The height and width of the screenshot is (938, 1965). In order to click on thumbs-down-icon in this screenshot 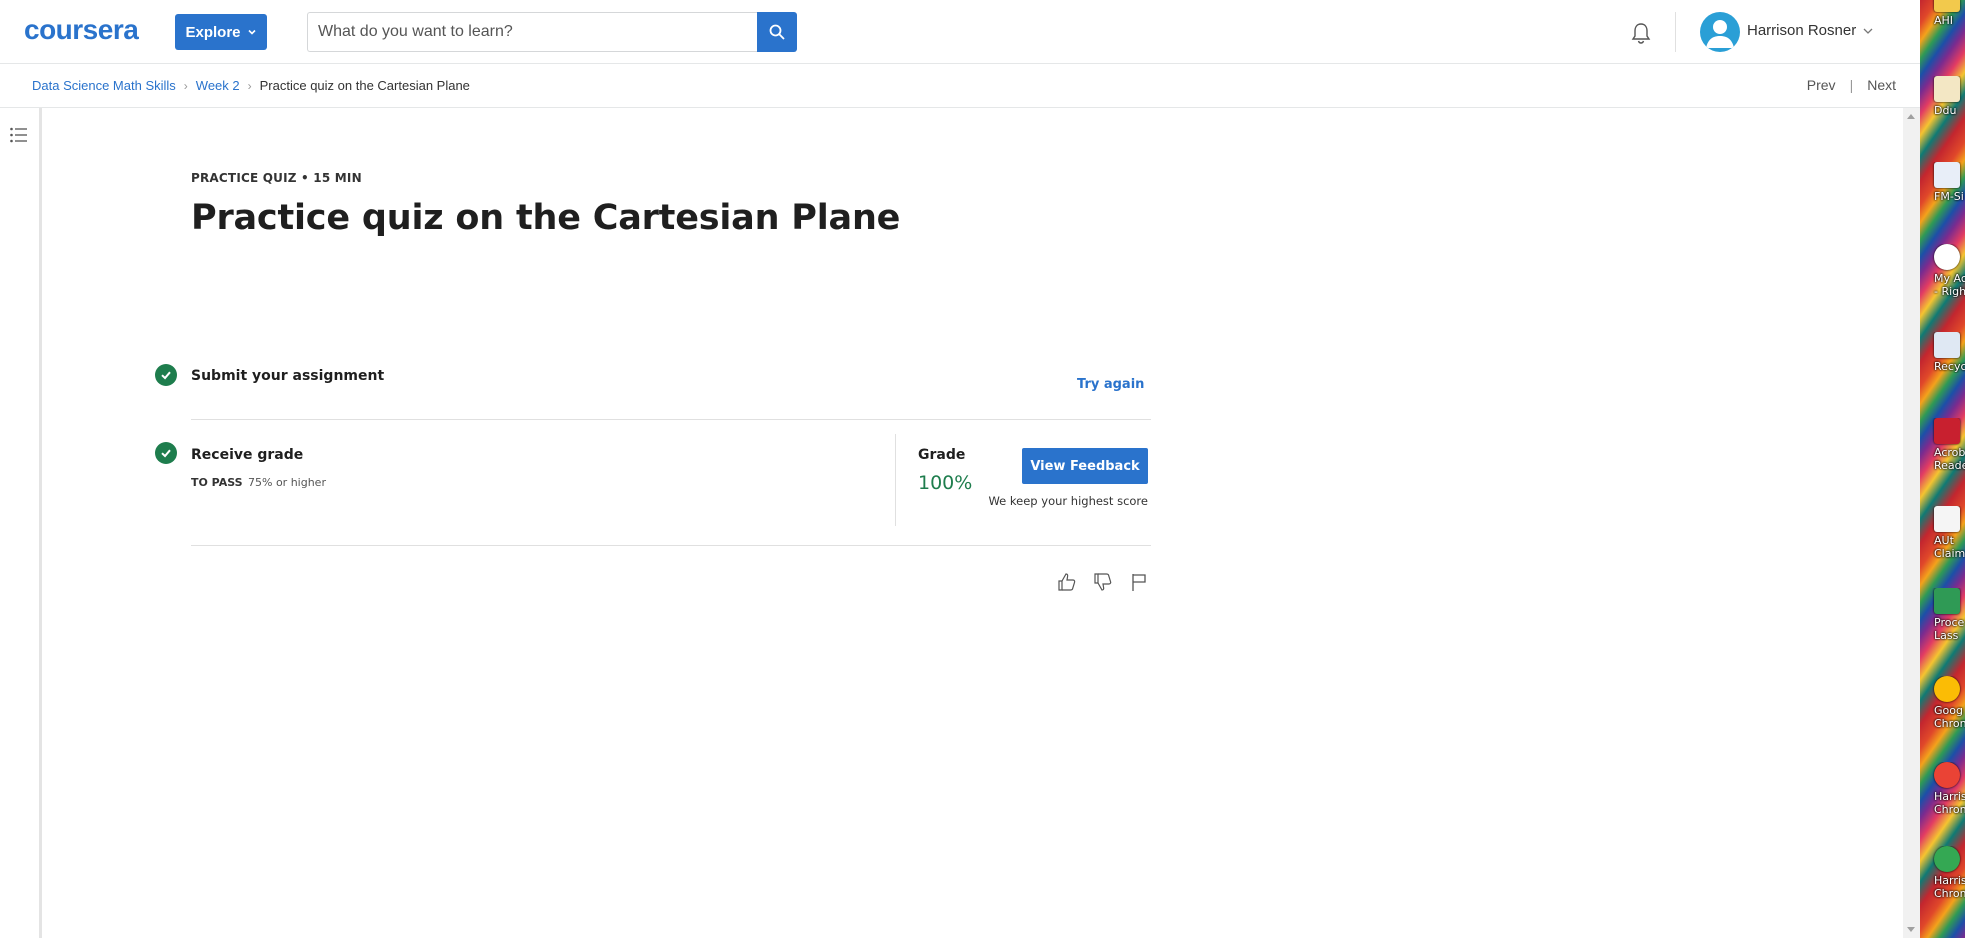, I will do `click(1103, 582)`.